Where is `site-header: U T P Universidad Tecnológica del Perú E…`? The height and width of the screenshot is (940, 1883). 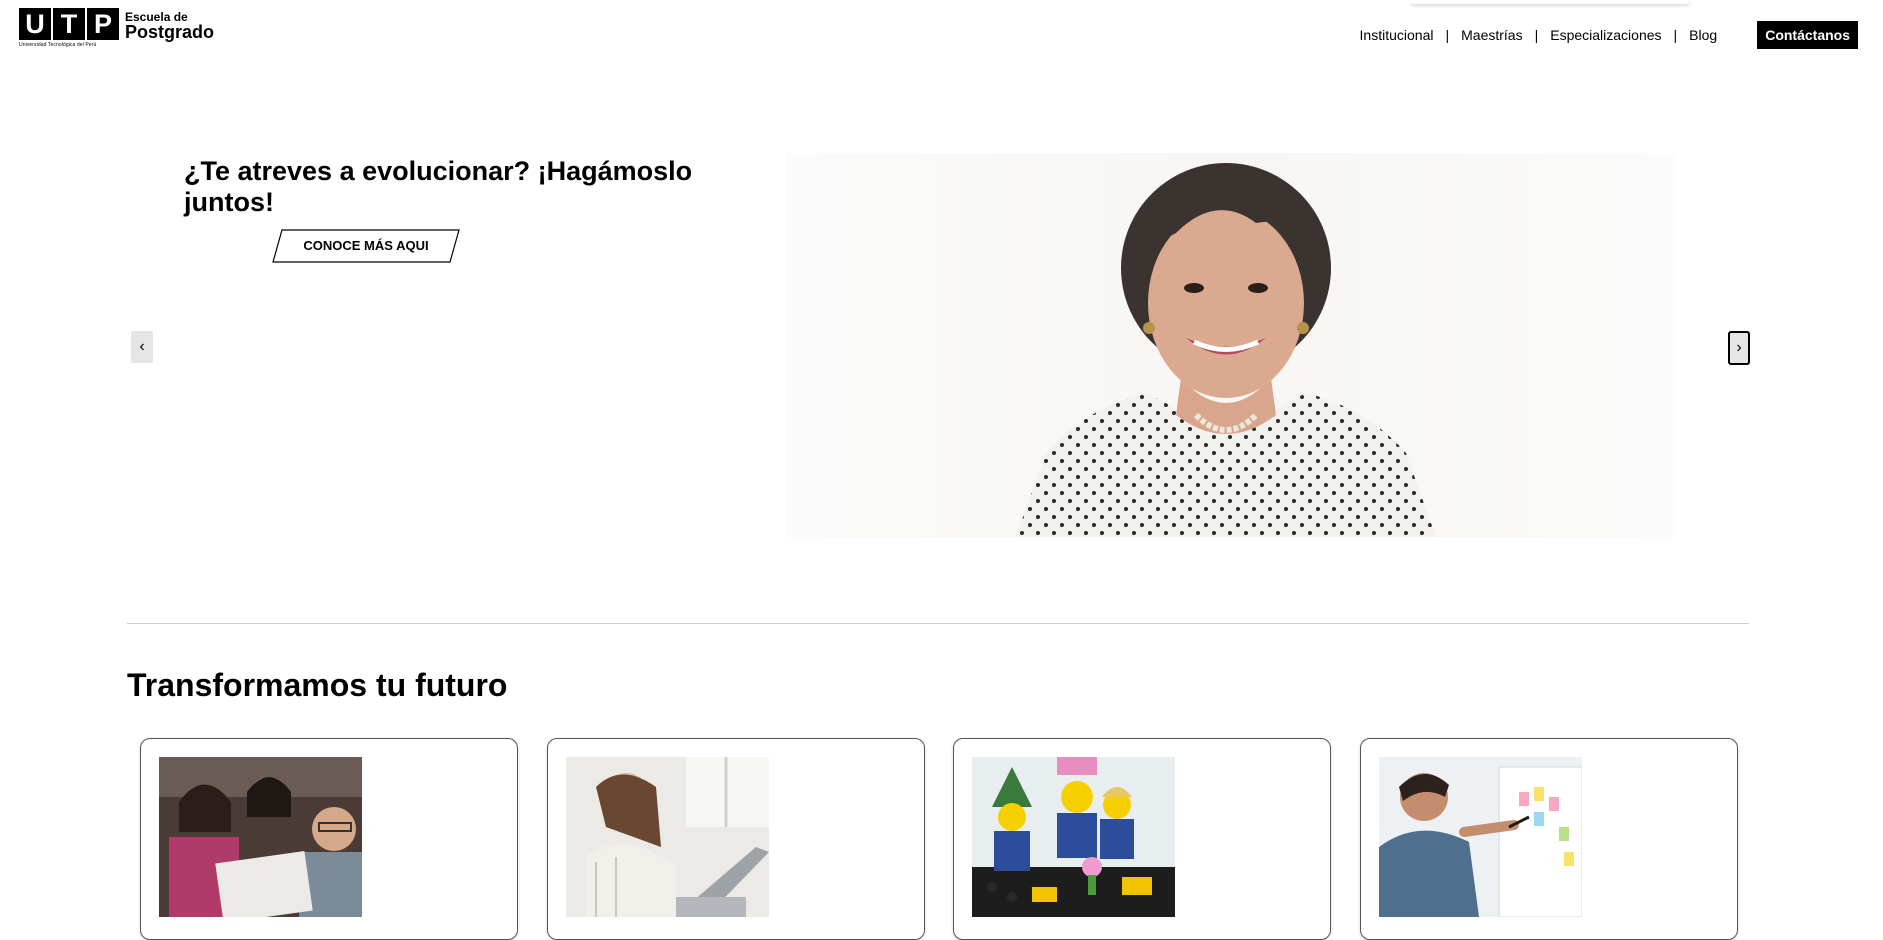 site-header: U T P Universidad Tecnológica del Perú E… is located at coordinates (941, 31).